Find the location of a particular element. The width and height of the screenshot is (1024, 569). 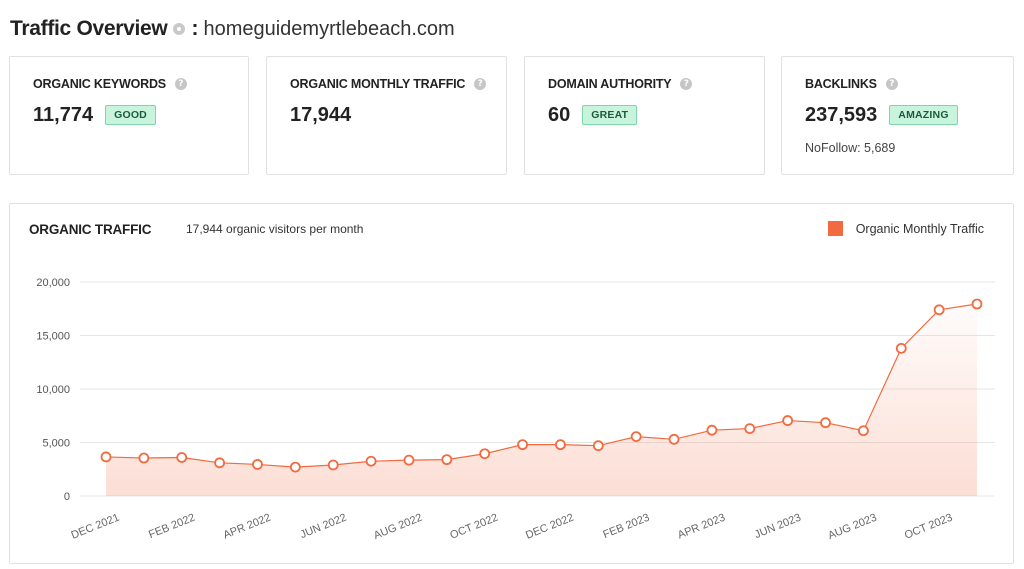

x-tick-label: OCT 2023 is located at coordinates (928, 527).